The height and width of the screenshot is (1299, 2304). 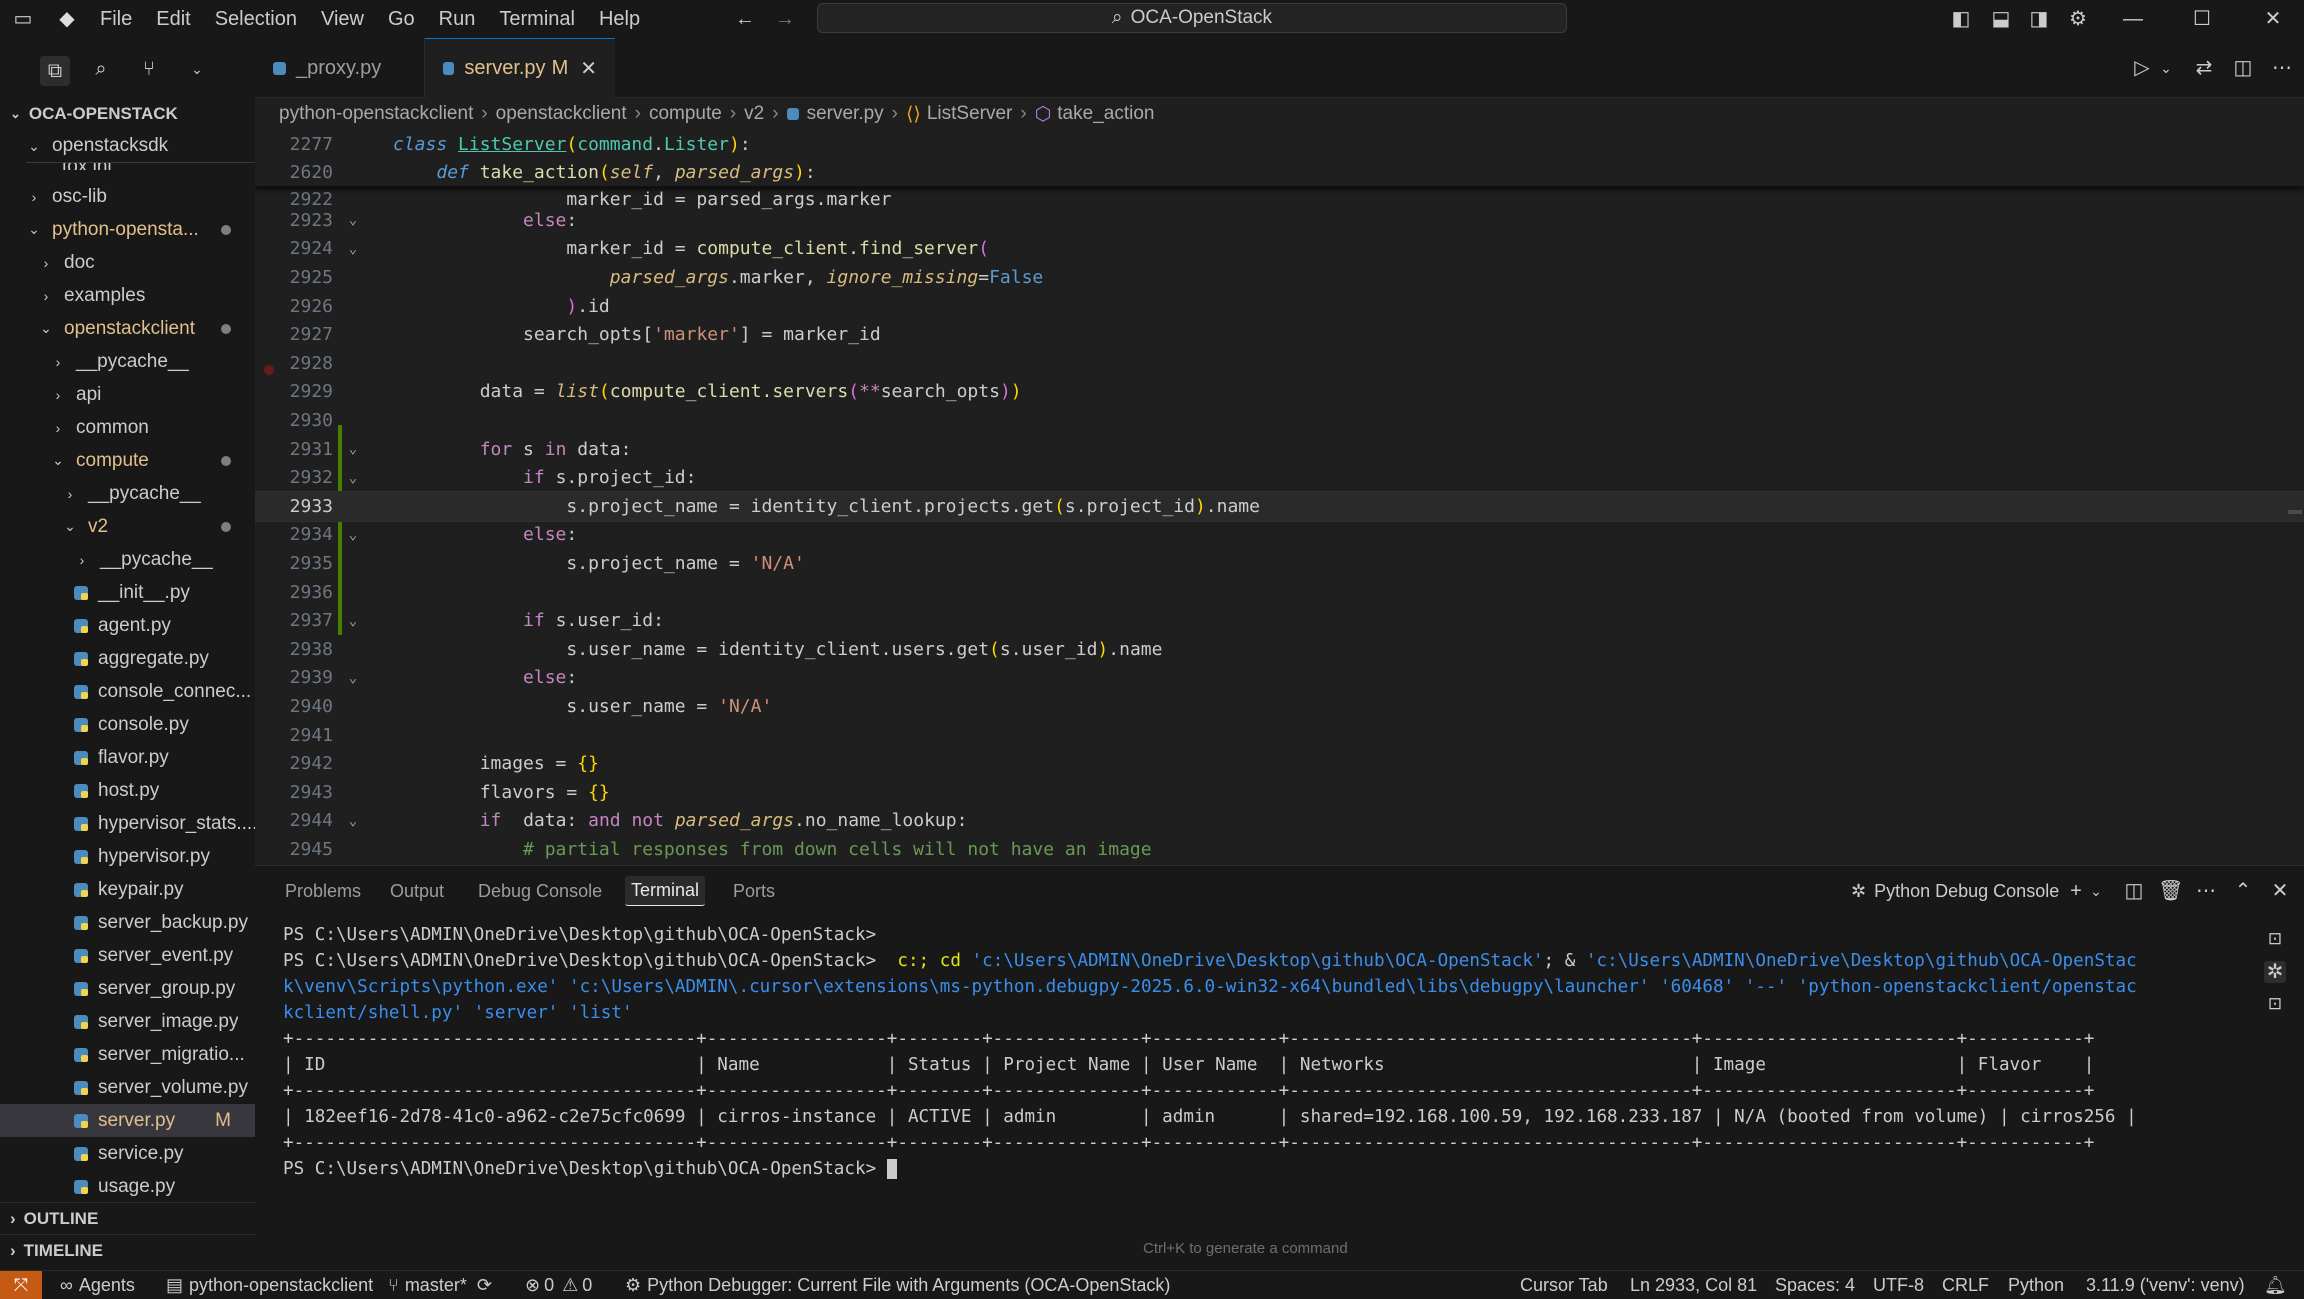 What do you see at coordinates (92, 295) in the screenshot?
I see `tree-folder-examples: › examples` at bounding box center [92, 295].